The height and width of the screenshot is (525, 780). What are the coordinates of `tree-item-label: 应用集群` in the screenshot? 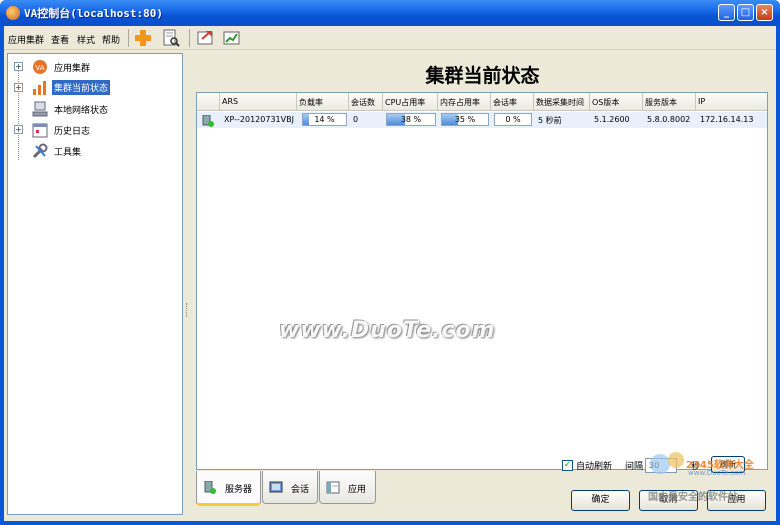 It's located at (72, 69).